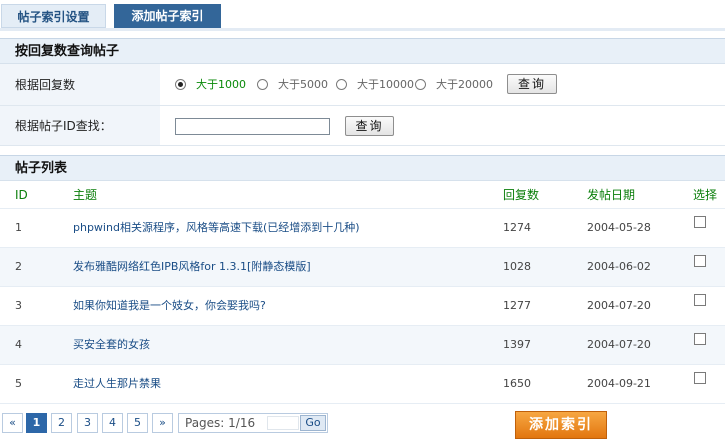 The width and height of the screenshot is (725, 441). Describe the element at coordinates (517, 305) in the screenshot. I see `row-replies: 1277` at that location.